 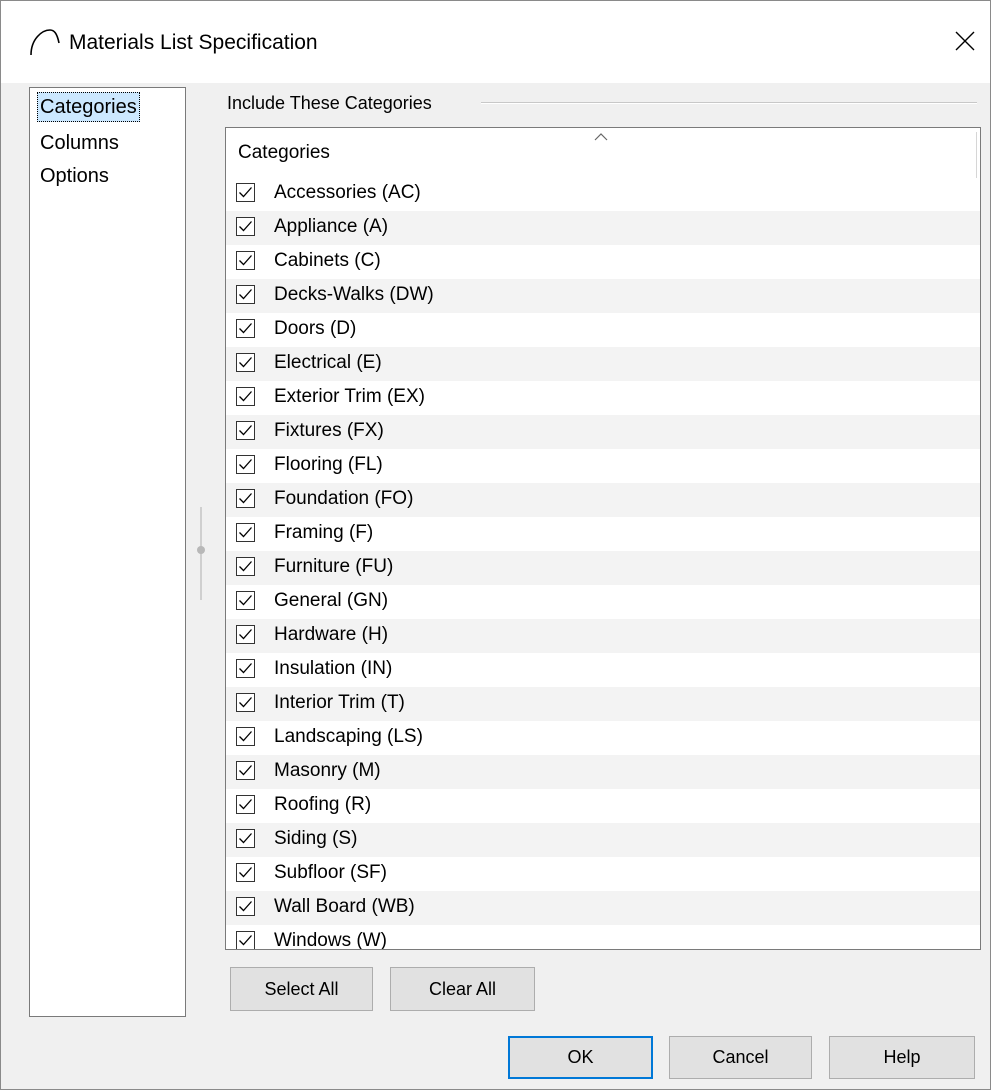 What do you see at coordinates (603, 194) in the screenshot?
I see `list-item: Accessories (AC)` at bounding box center [603, 194].